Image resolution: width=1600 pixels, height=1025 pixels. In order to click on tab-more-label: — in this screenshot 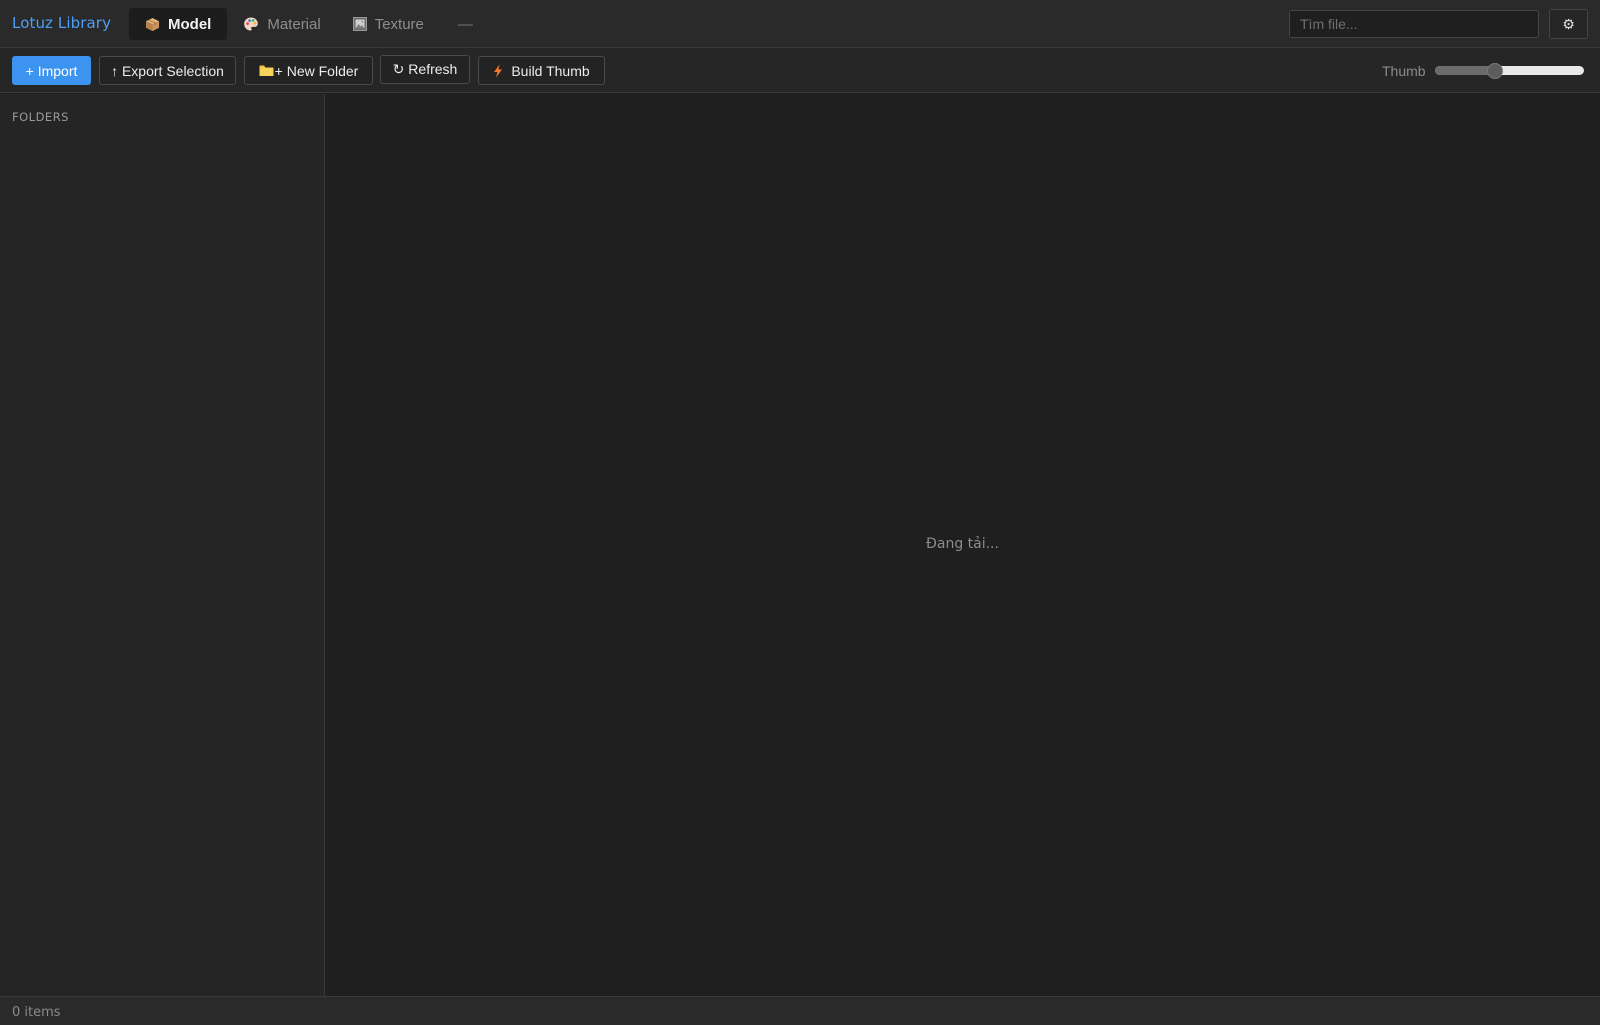, I will do `click(465, 24)`.